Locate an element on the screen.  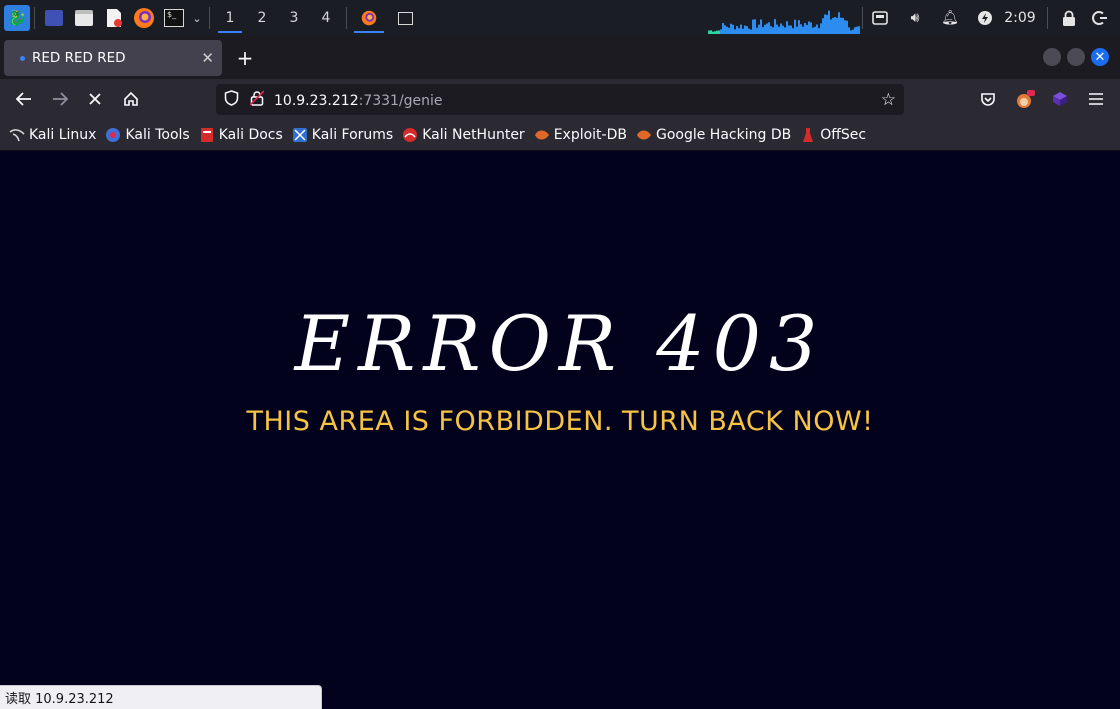
browser-tab: RED RED RED ✕ is located at coordinates (113, 58).